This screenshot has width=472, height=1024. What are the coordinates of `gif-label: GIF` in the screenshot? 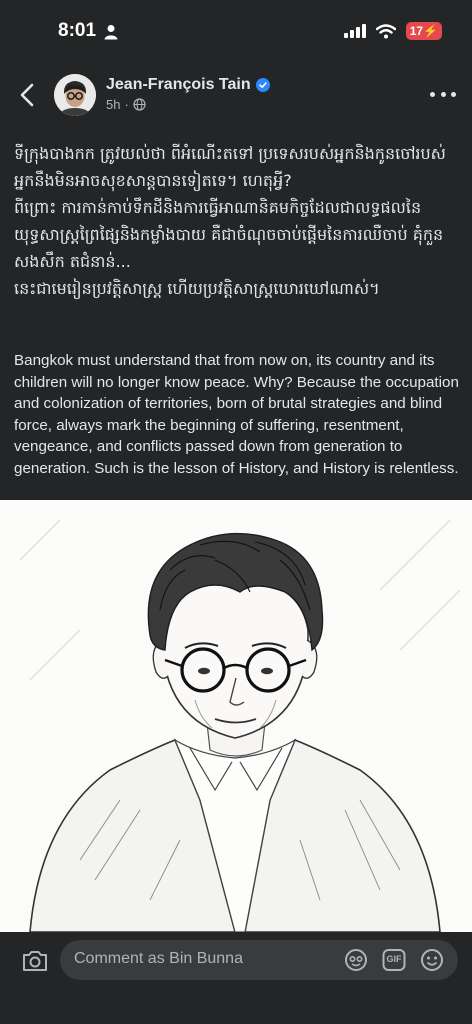 It's located at (394, 959).